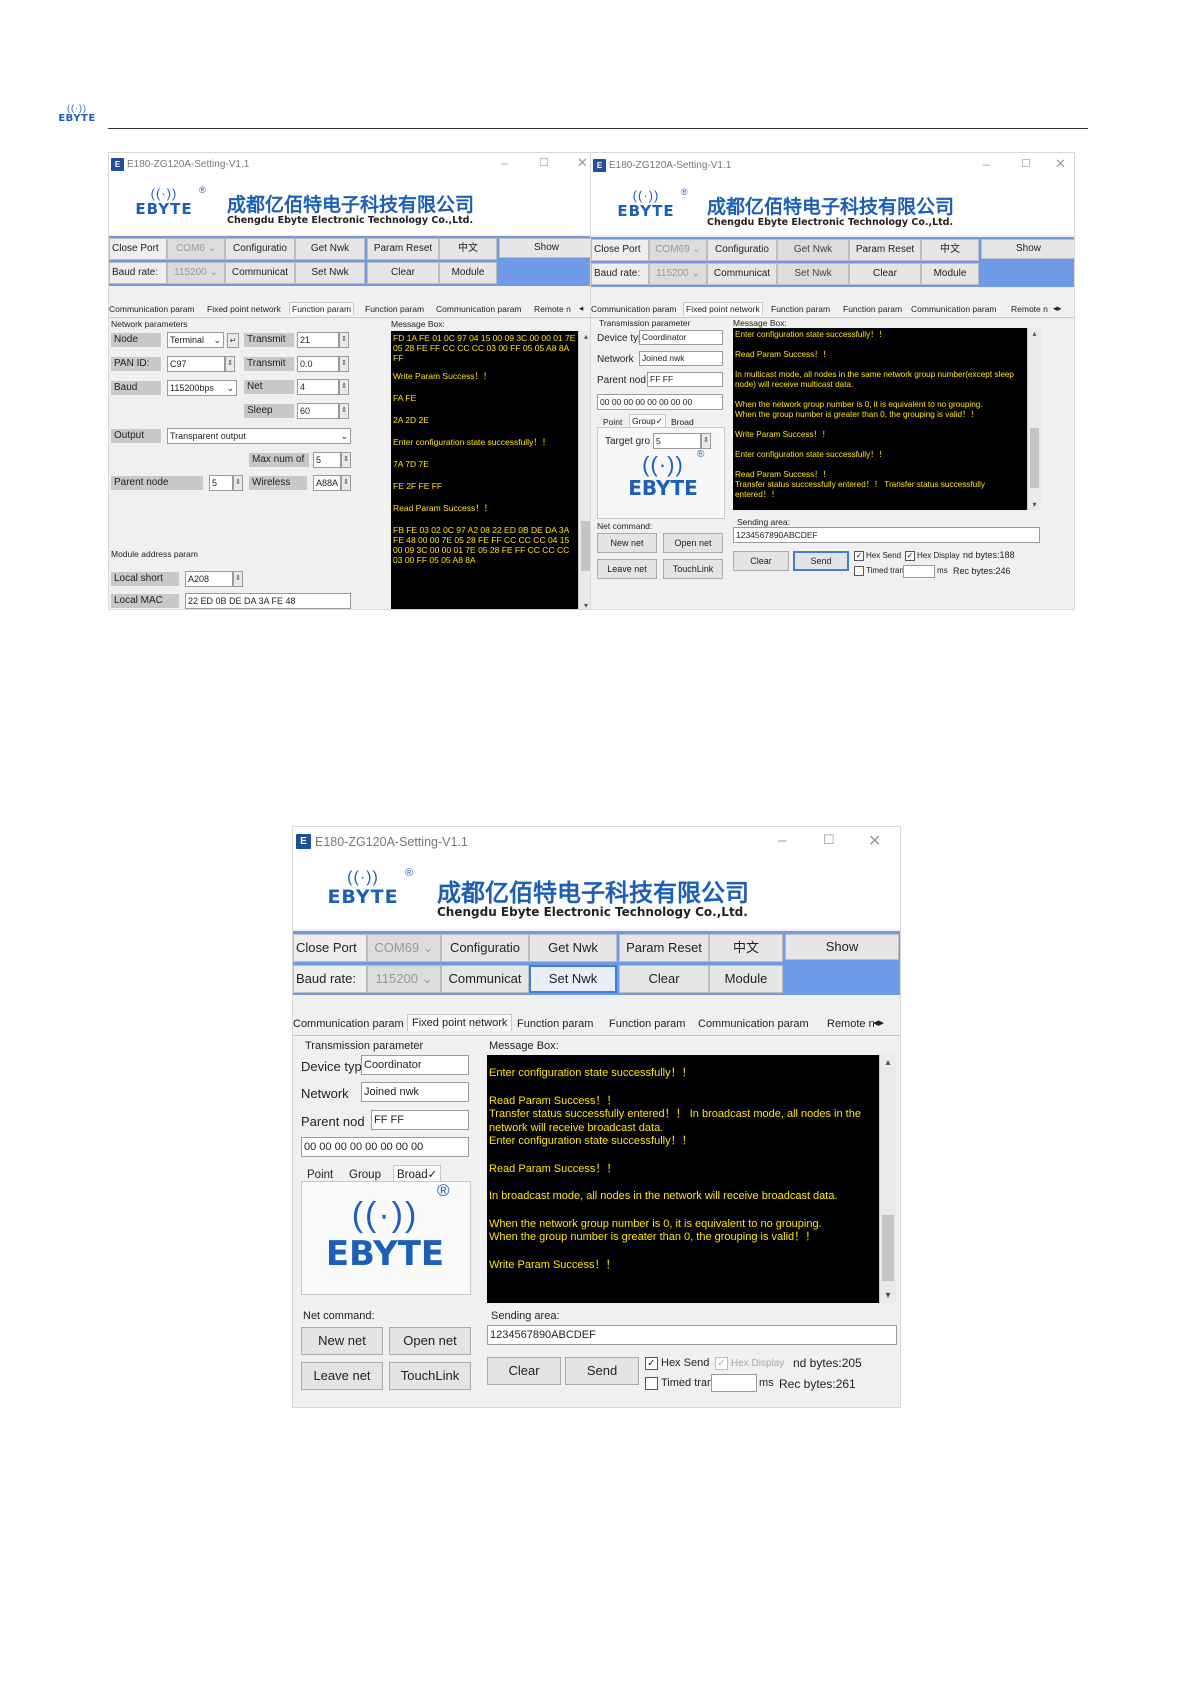 Image resolution: width=1191 pixels, height=1684 pixels. Describe the element at coordinates (318, 340) in the screenshot. I see `transmit-field-1: 21` at that location.